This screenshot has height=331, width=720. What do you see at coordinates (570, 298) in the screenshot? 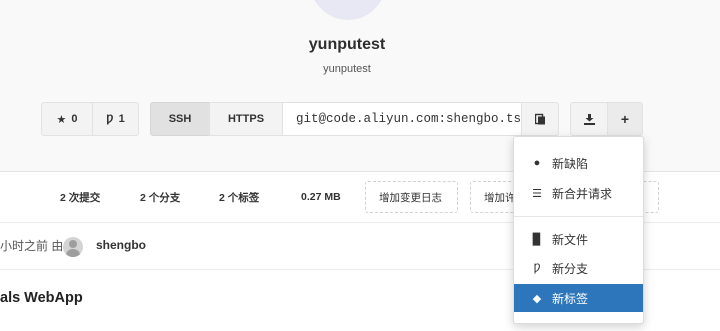
I see `menu-item-label: 新标签` at bounding box center [570, 298].